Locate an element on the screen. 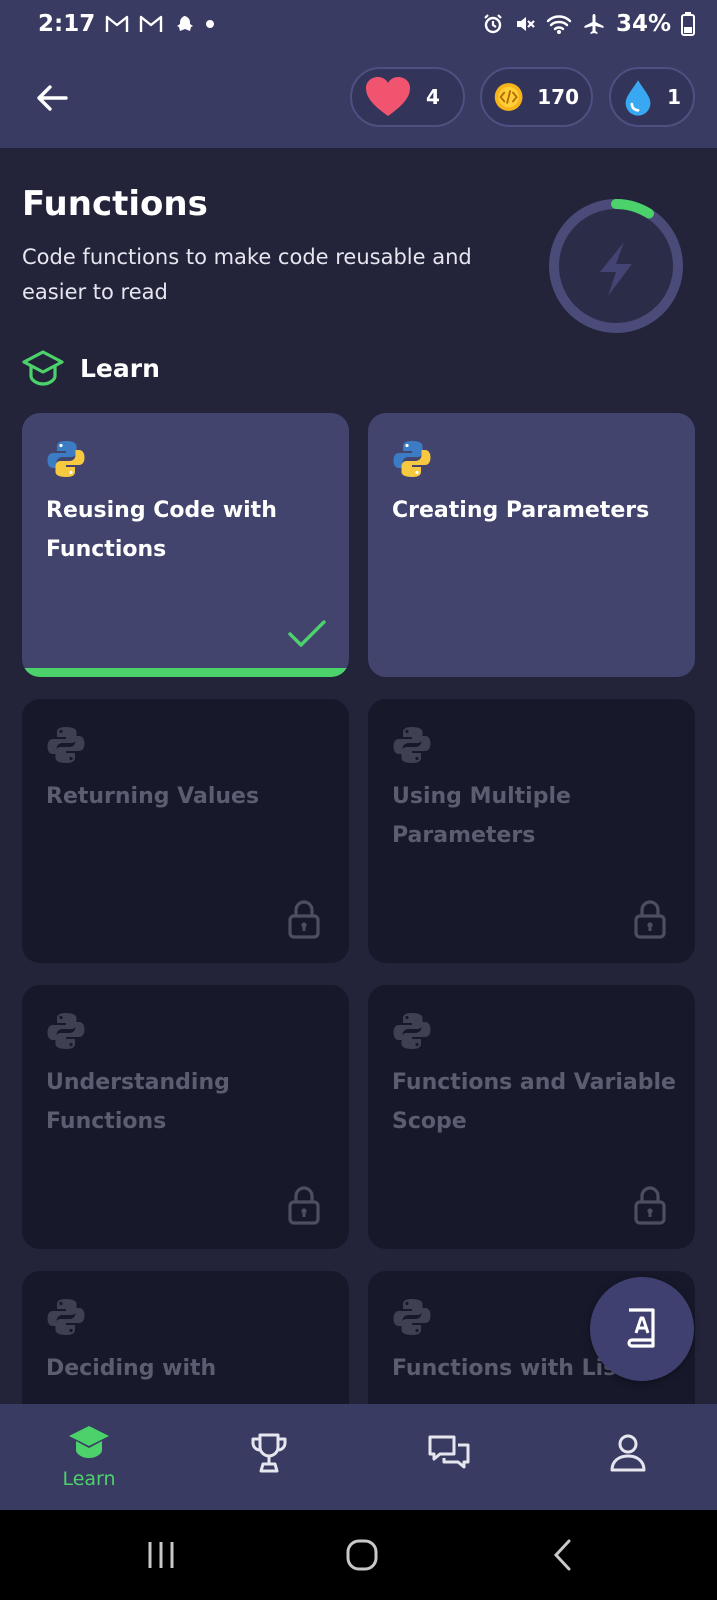 The width and height of the screenshot is (717, 1600). hearts-counter: 4 is located at coordinates (407, 97).